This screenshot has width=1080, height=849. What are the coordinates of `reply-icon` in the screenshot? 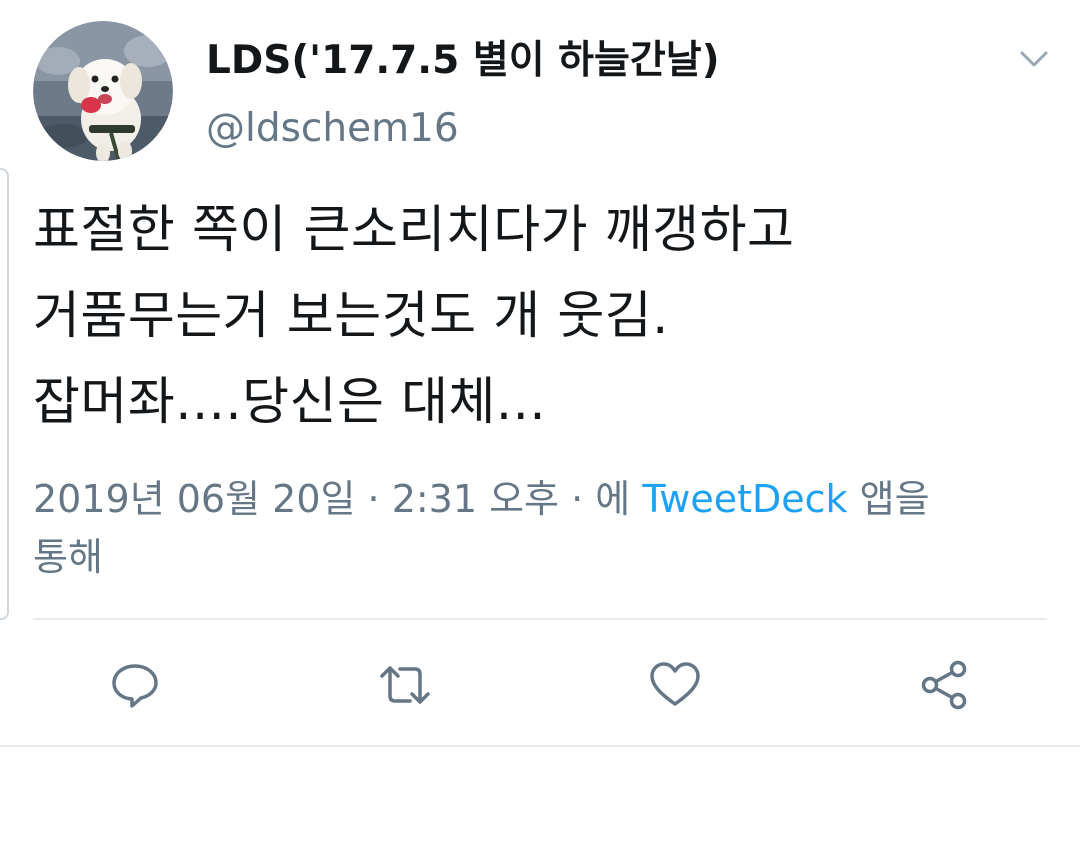 It's located at (135, 686).